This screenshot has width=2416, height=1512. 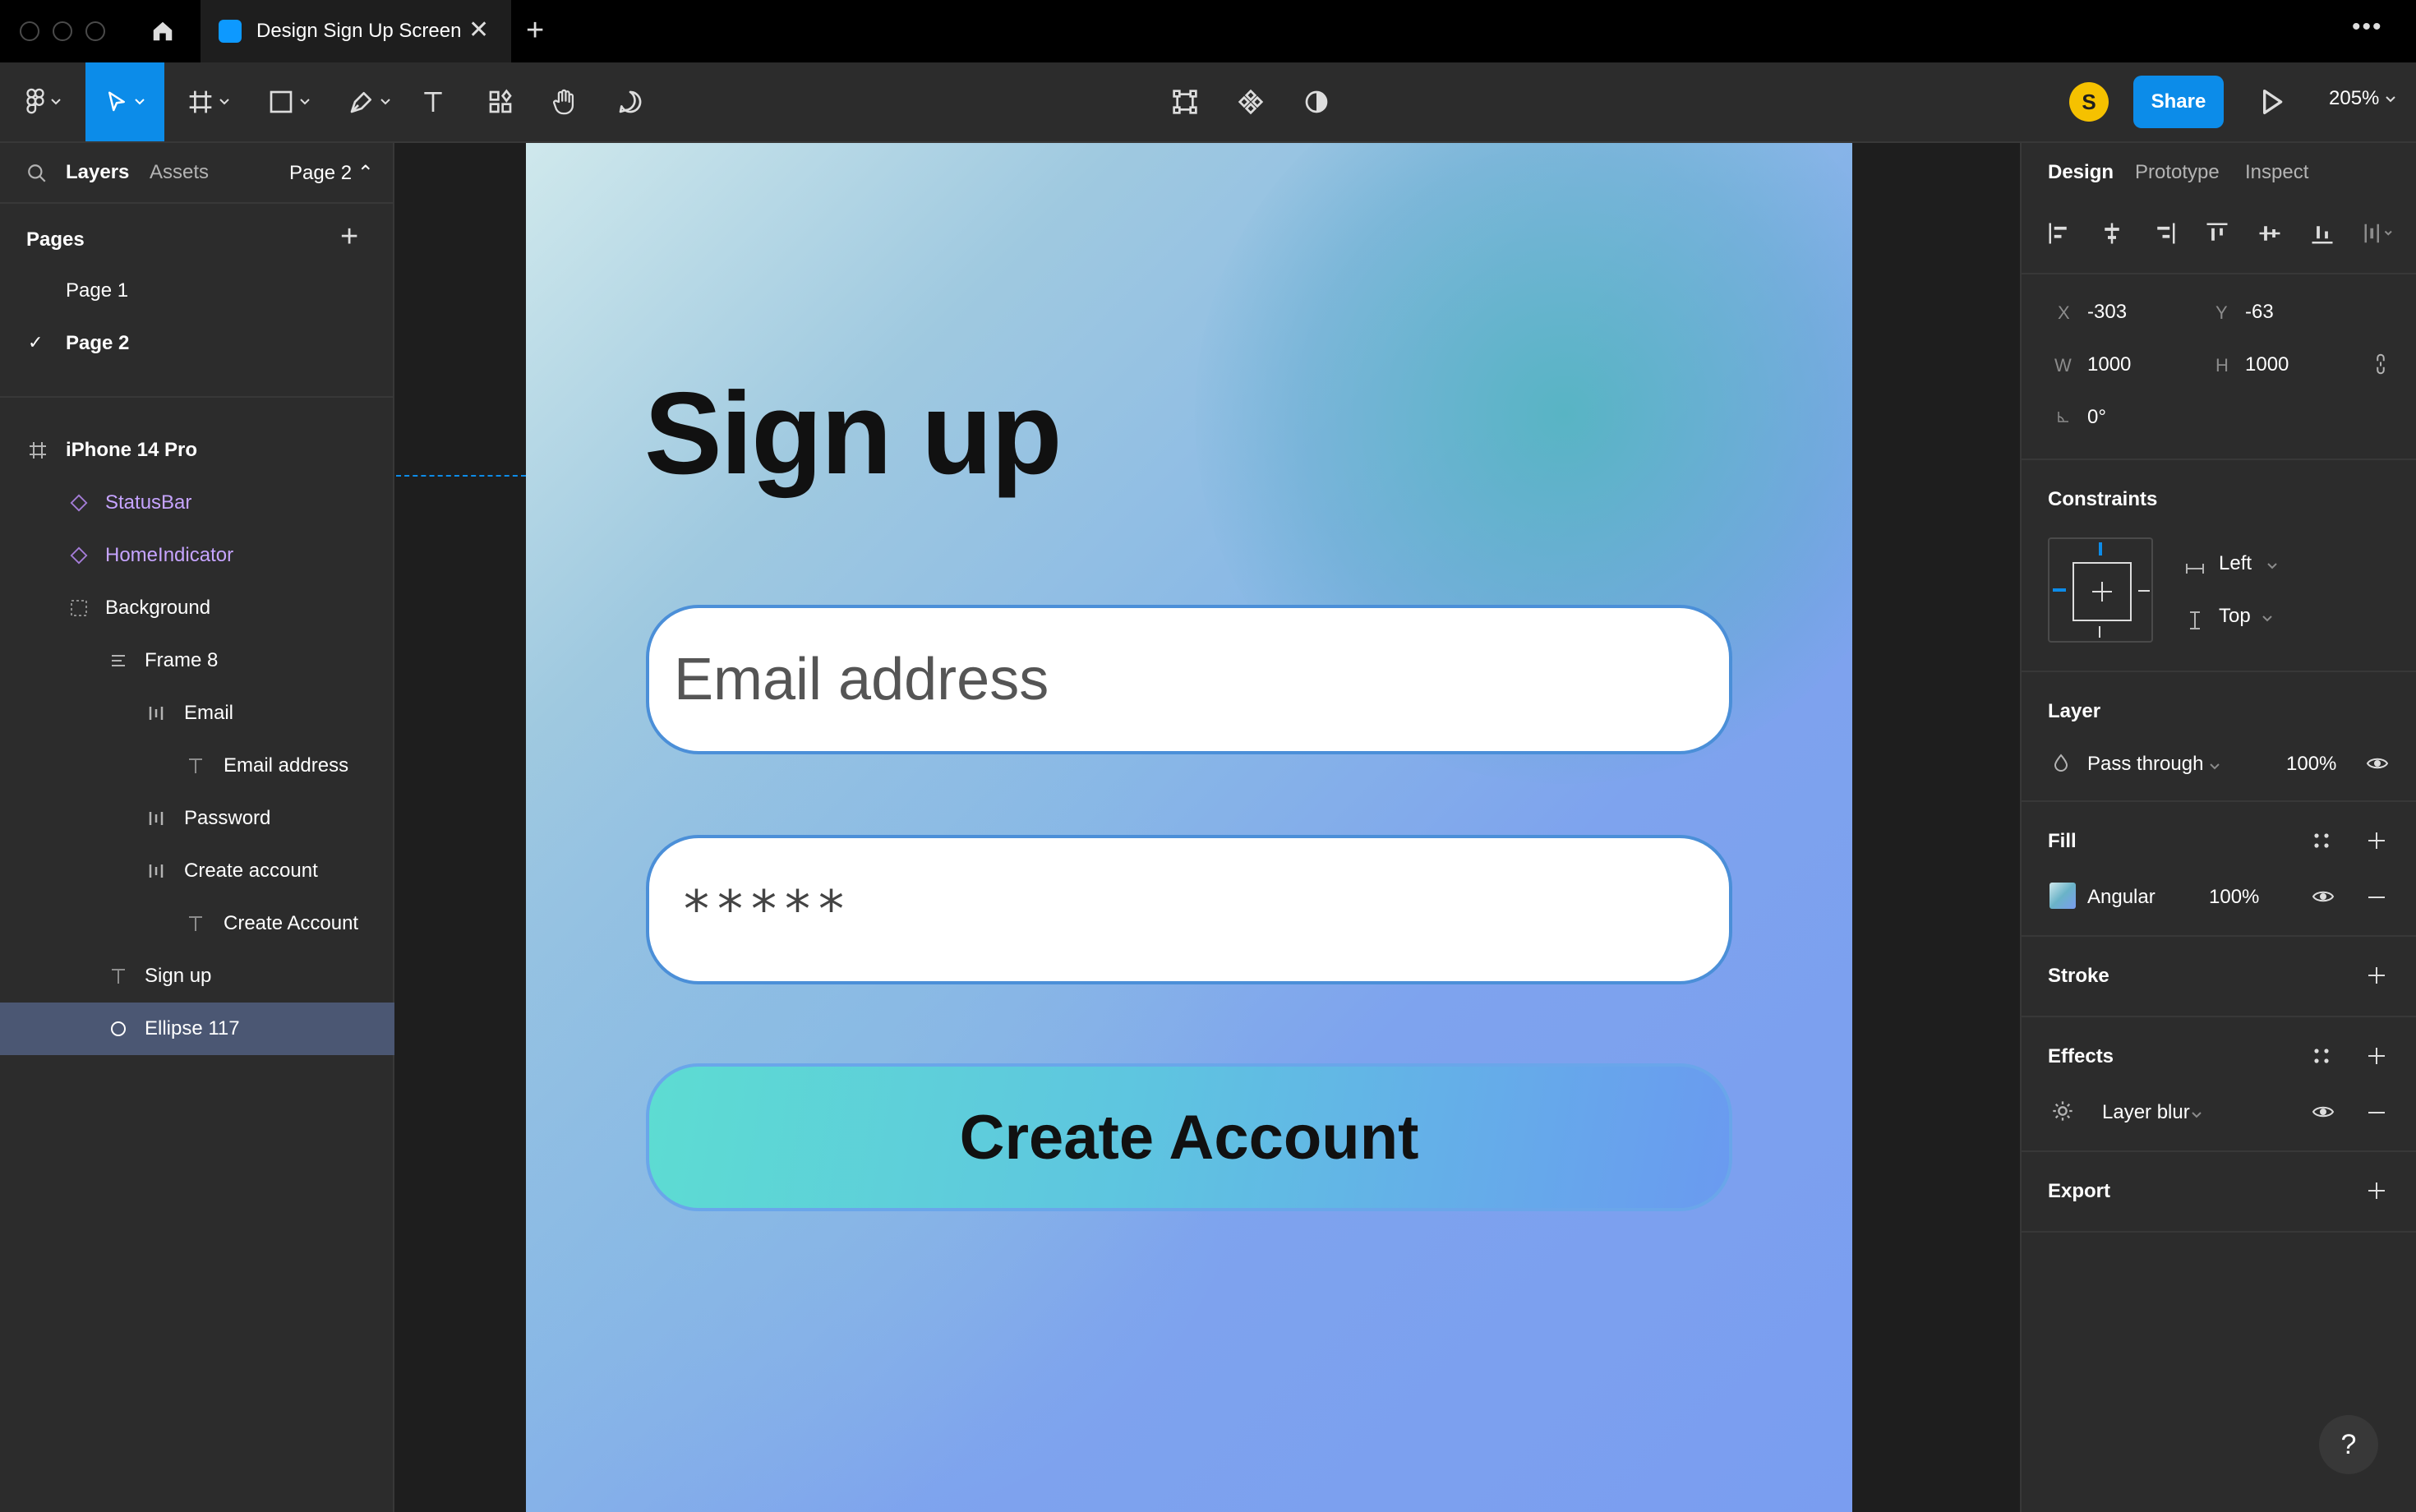 What do you see at coordinates (356, 31) in the screenshot?
I see `file-tab: Design Sign Up Screen ✕` at bounding box center [356, 31].